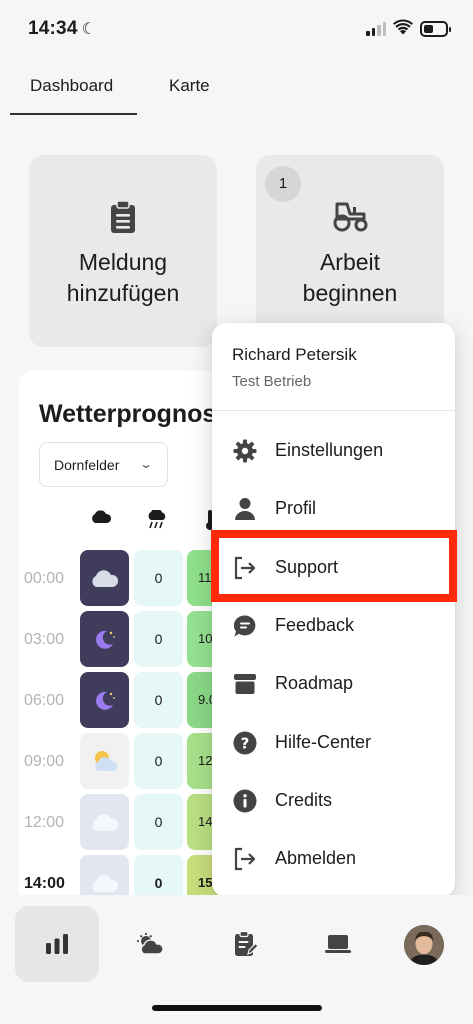 The height and width of the screenshot is (1024, 473). Describe the element at coordinates (236, 88) in the screenshot. I see `tab-bar: Dashboard Karte` at that location.